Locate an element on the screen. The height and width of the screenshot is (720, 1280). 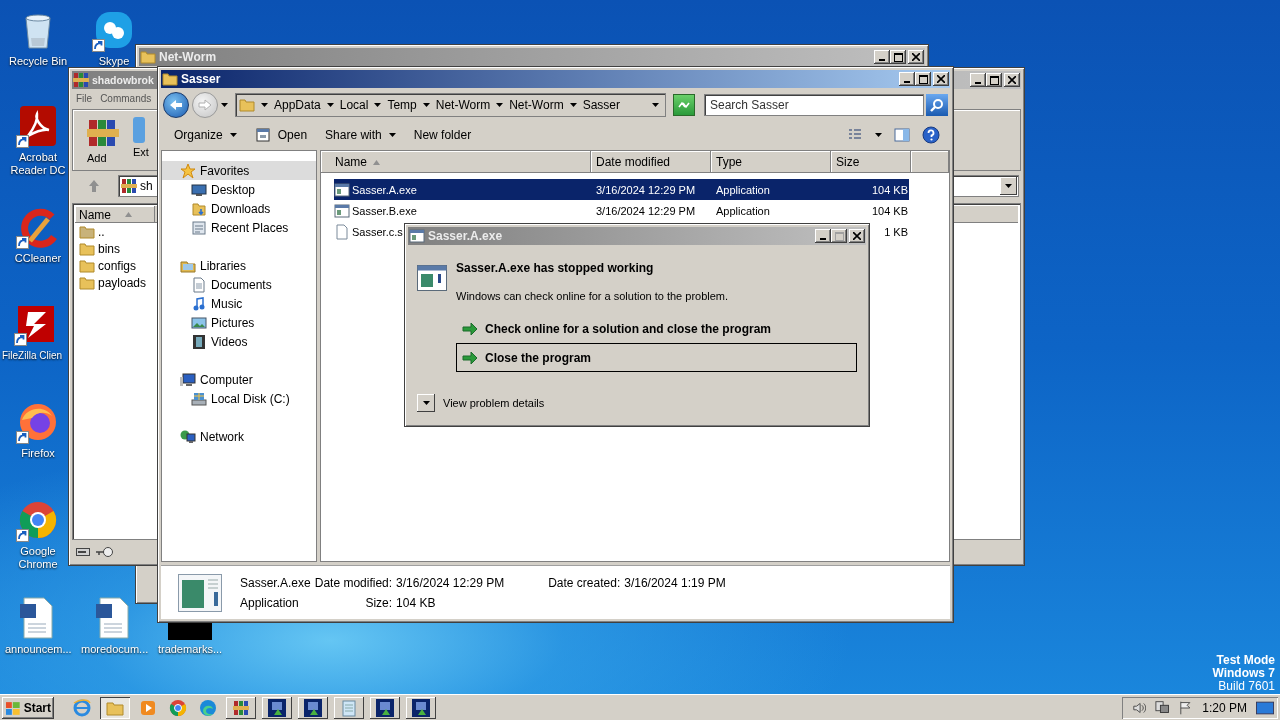
nav-item: Libraries is located at coordinates (239, 265).